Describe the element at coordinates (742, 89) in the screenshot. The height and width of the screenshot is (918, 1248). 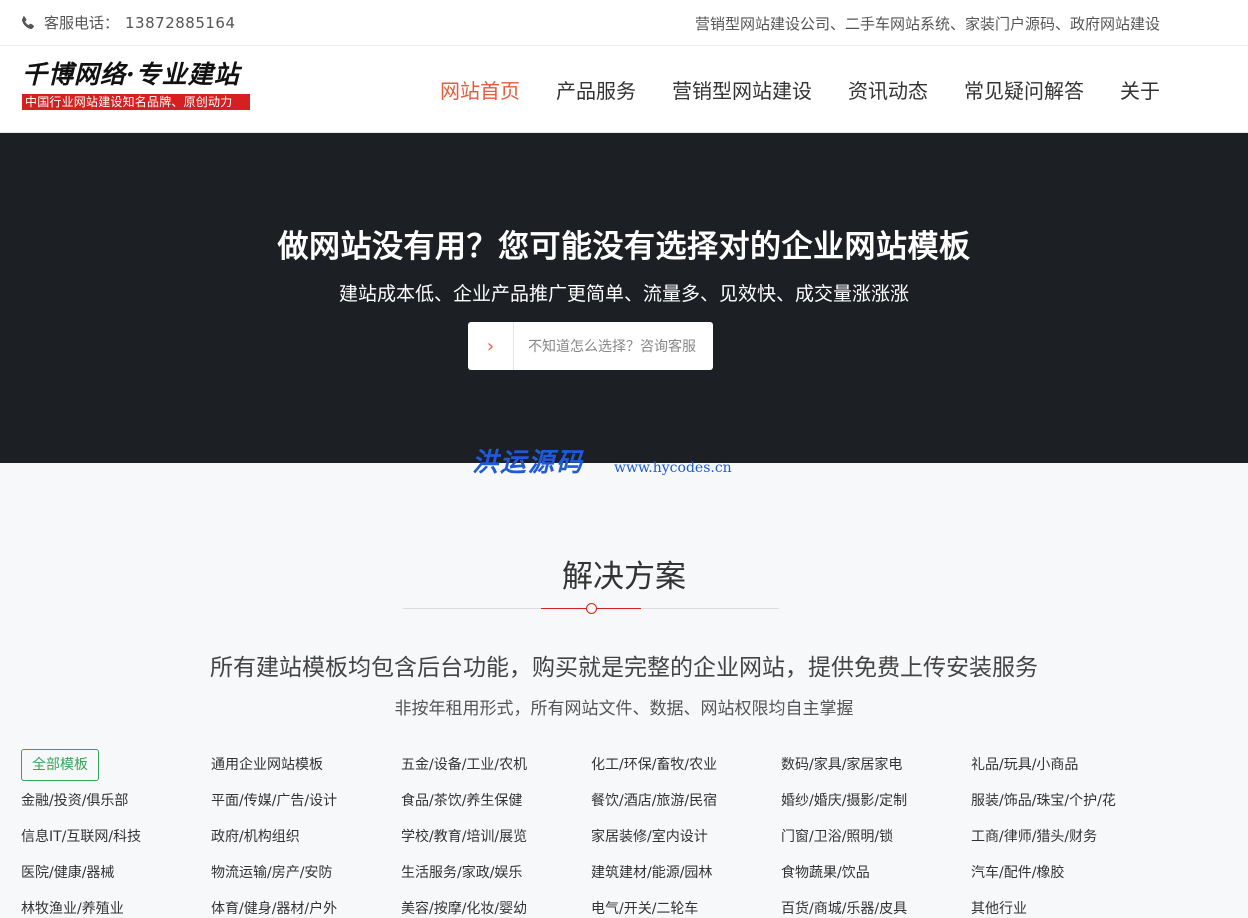
I see `nav-item-marketing-sites: 营销型网站建设` at that location.